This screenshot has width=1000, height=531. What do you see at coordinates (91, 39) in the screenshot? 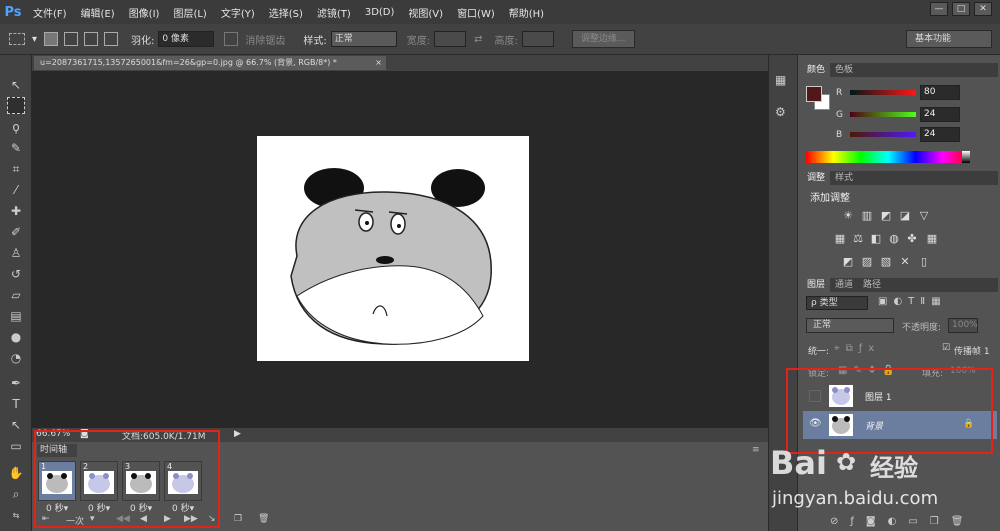
I see `subtract-selection-icon` at bounding box center [91, 39].